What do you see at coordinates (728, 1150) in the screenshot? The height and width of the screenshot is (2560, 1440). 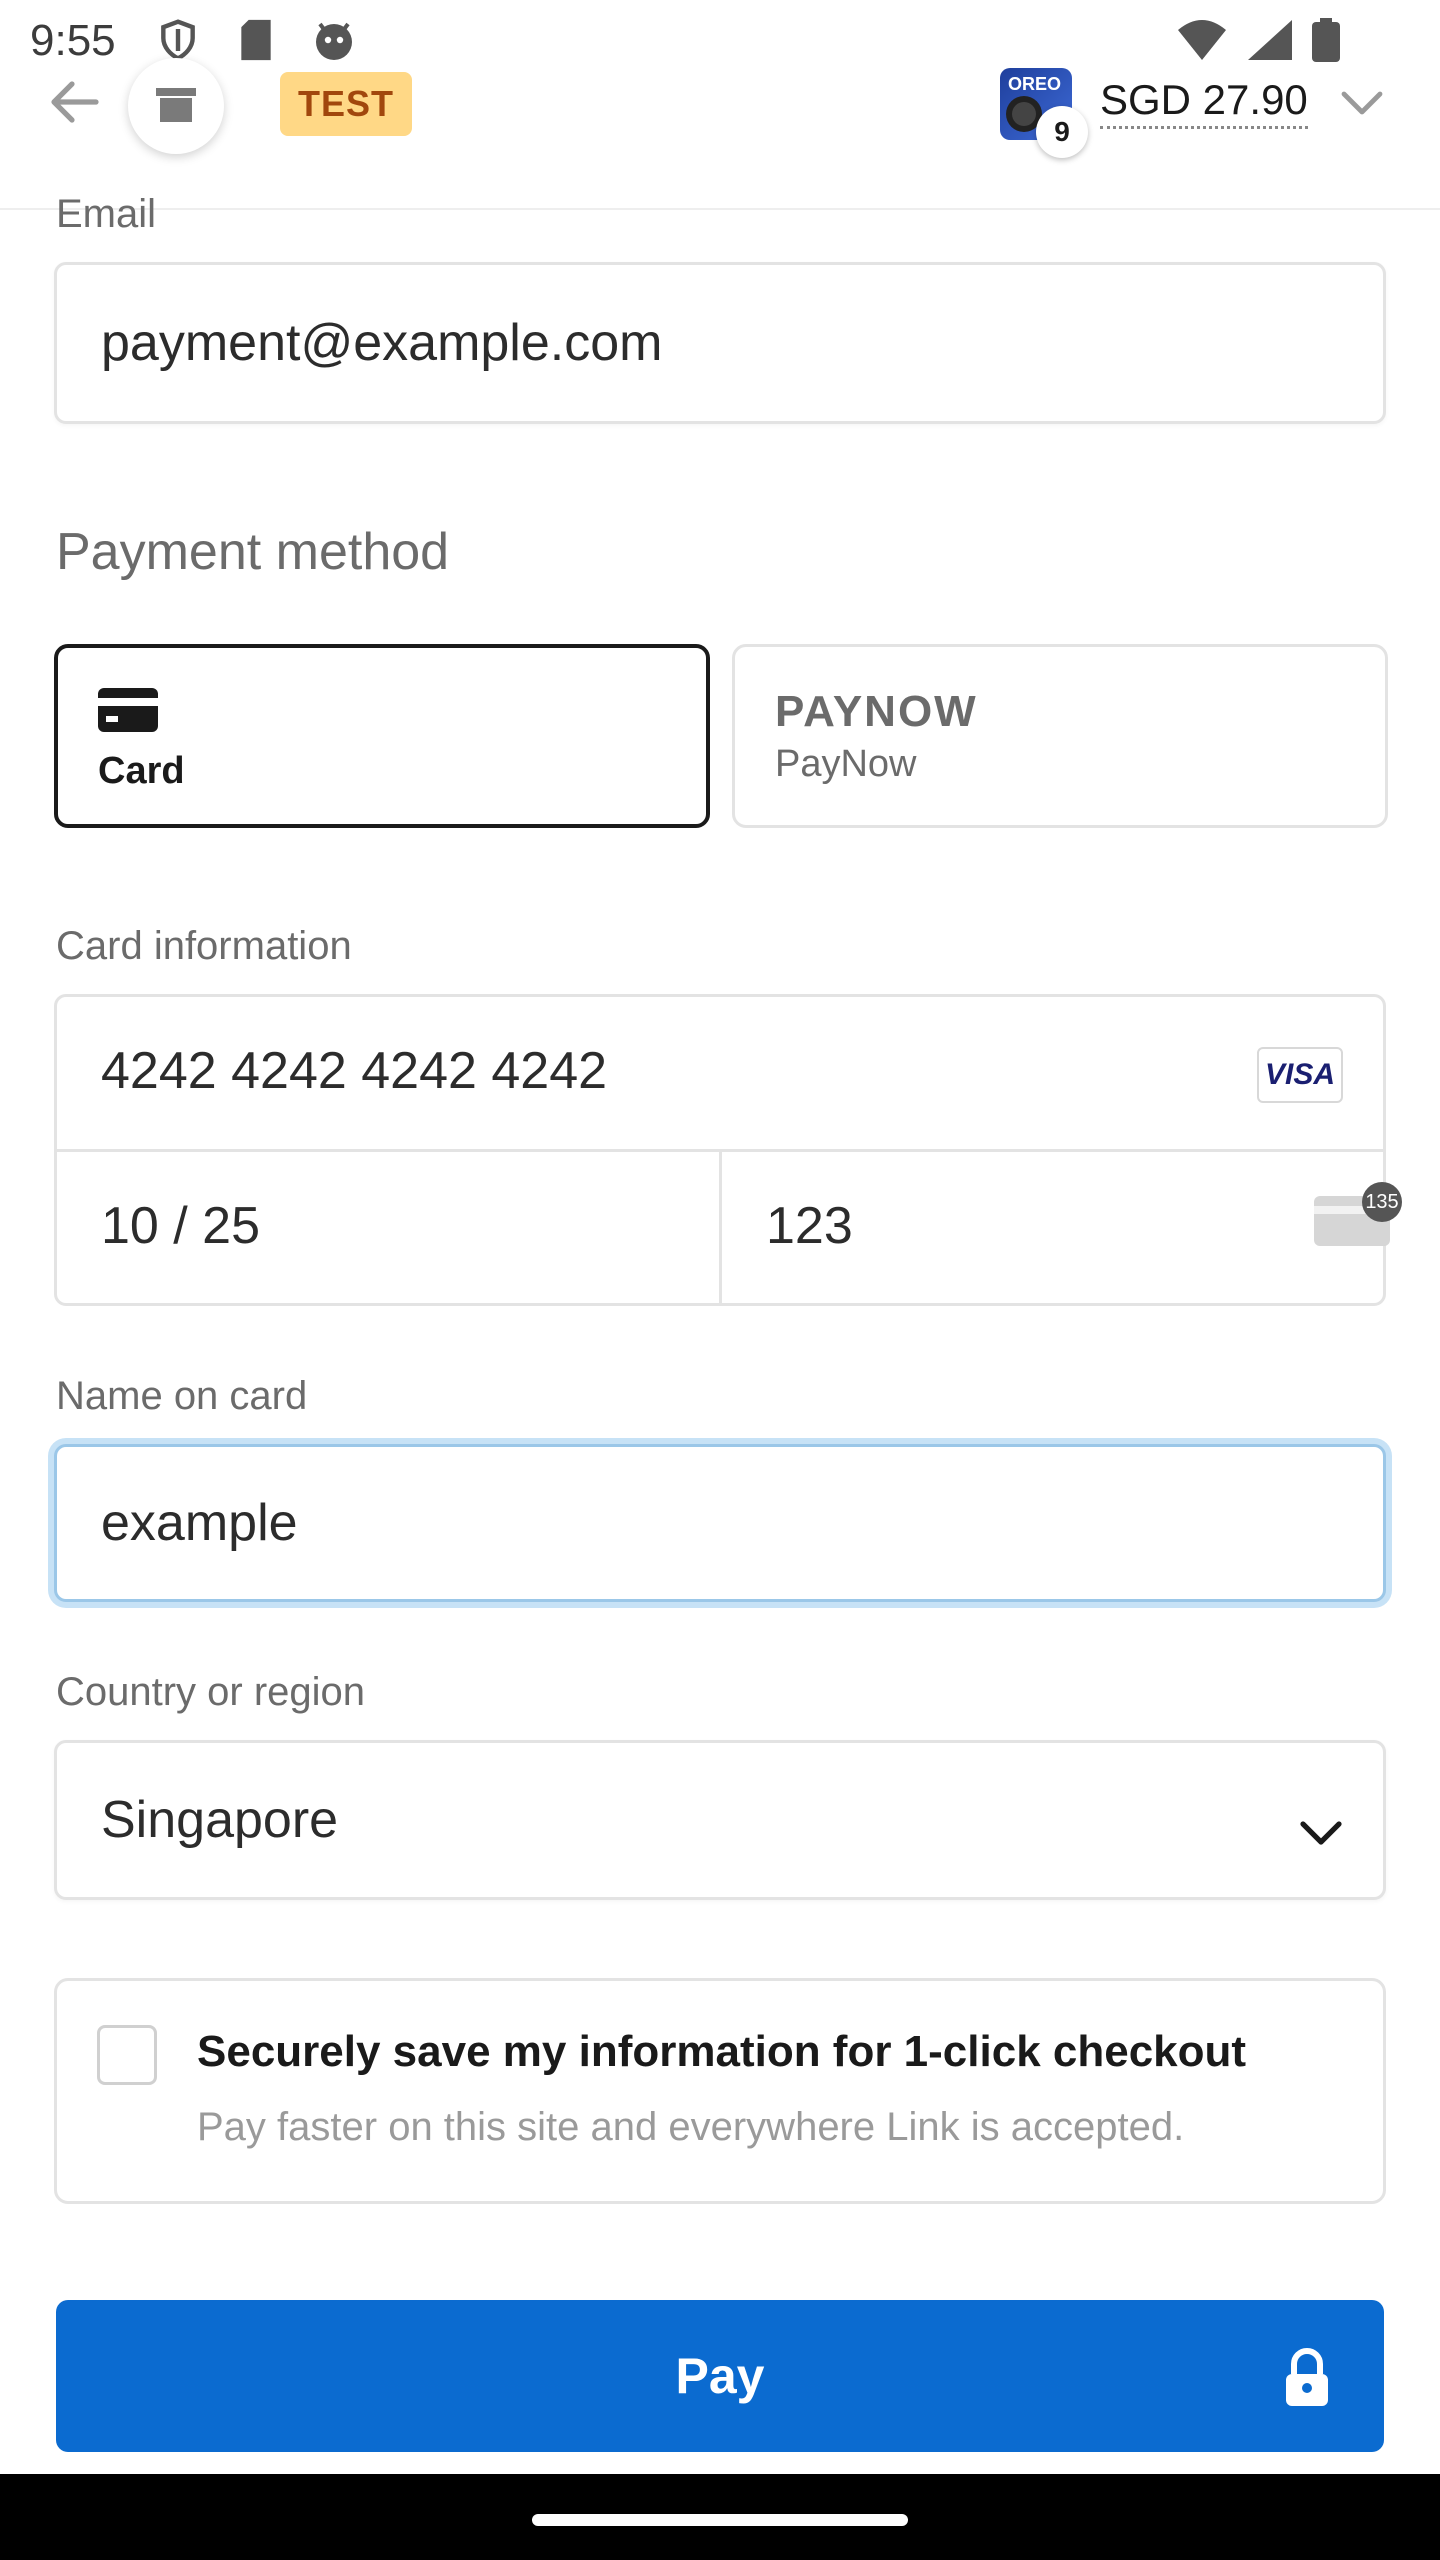 I see `card-info-block: 4242 4242 4242 4242 VISA 10 / 25 123 135` at bounding box center [728, 1150].